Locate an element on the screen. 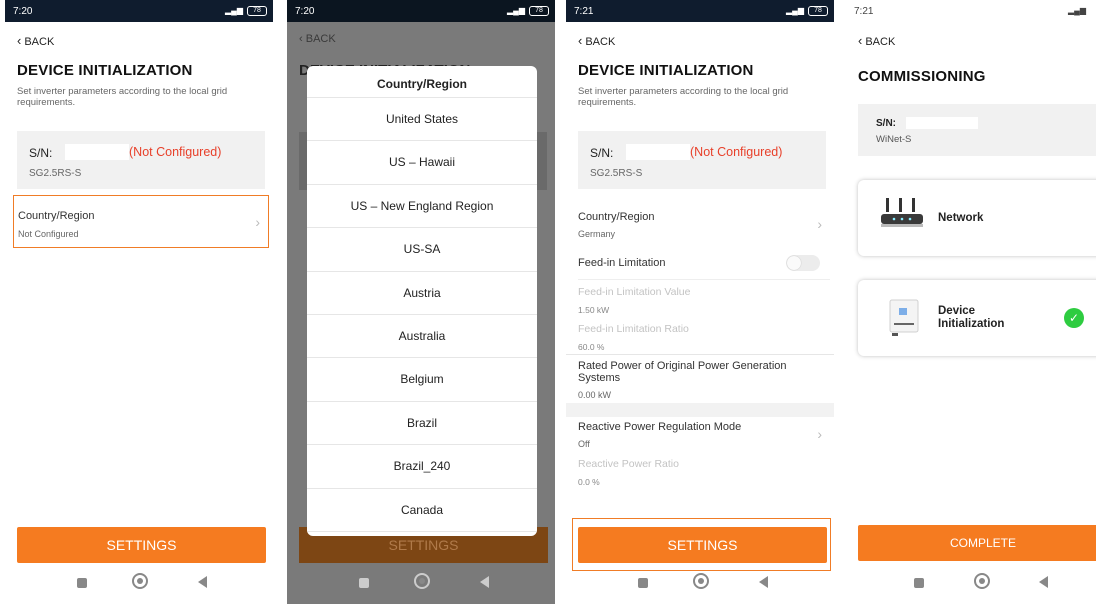 This screenshot has width=1096, height=604. feed-in-ratio-row: Feed-in Limitation Ratio 60.0 % is located at coordinates (704, 338).